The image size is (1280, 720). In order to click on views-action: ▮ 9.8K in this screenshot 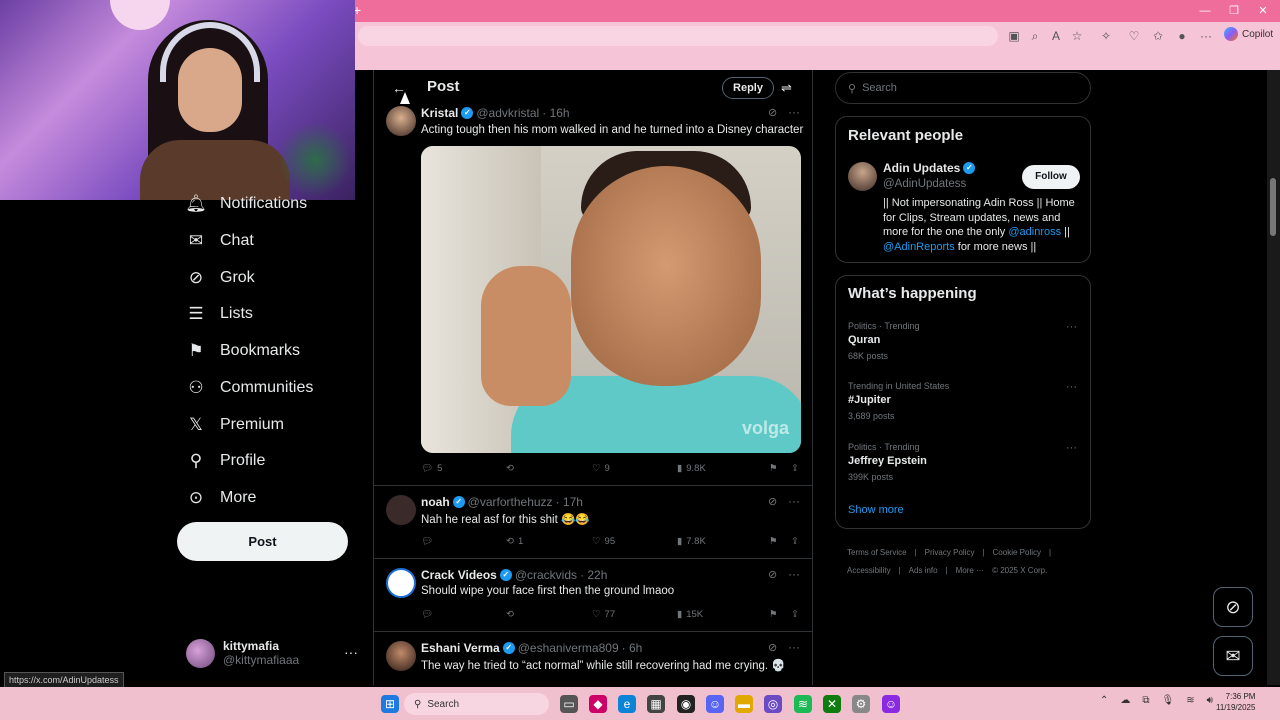, I will do `click(723, 468)`.